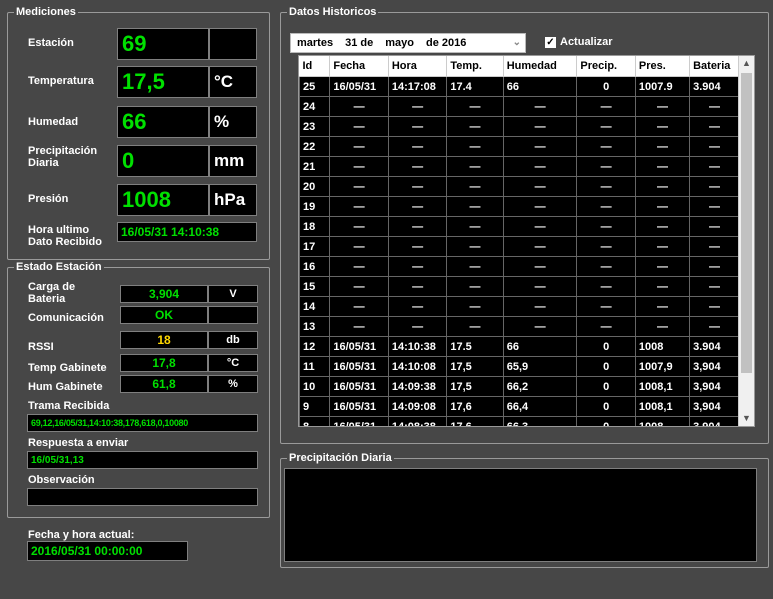 Image resolution: width=773 pixels, height=599 pixels. I want to click on column-header: Id, so click(315, 66).